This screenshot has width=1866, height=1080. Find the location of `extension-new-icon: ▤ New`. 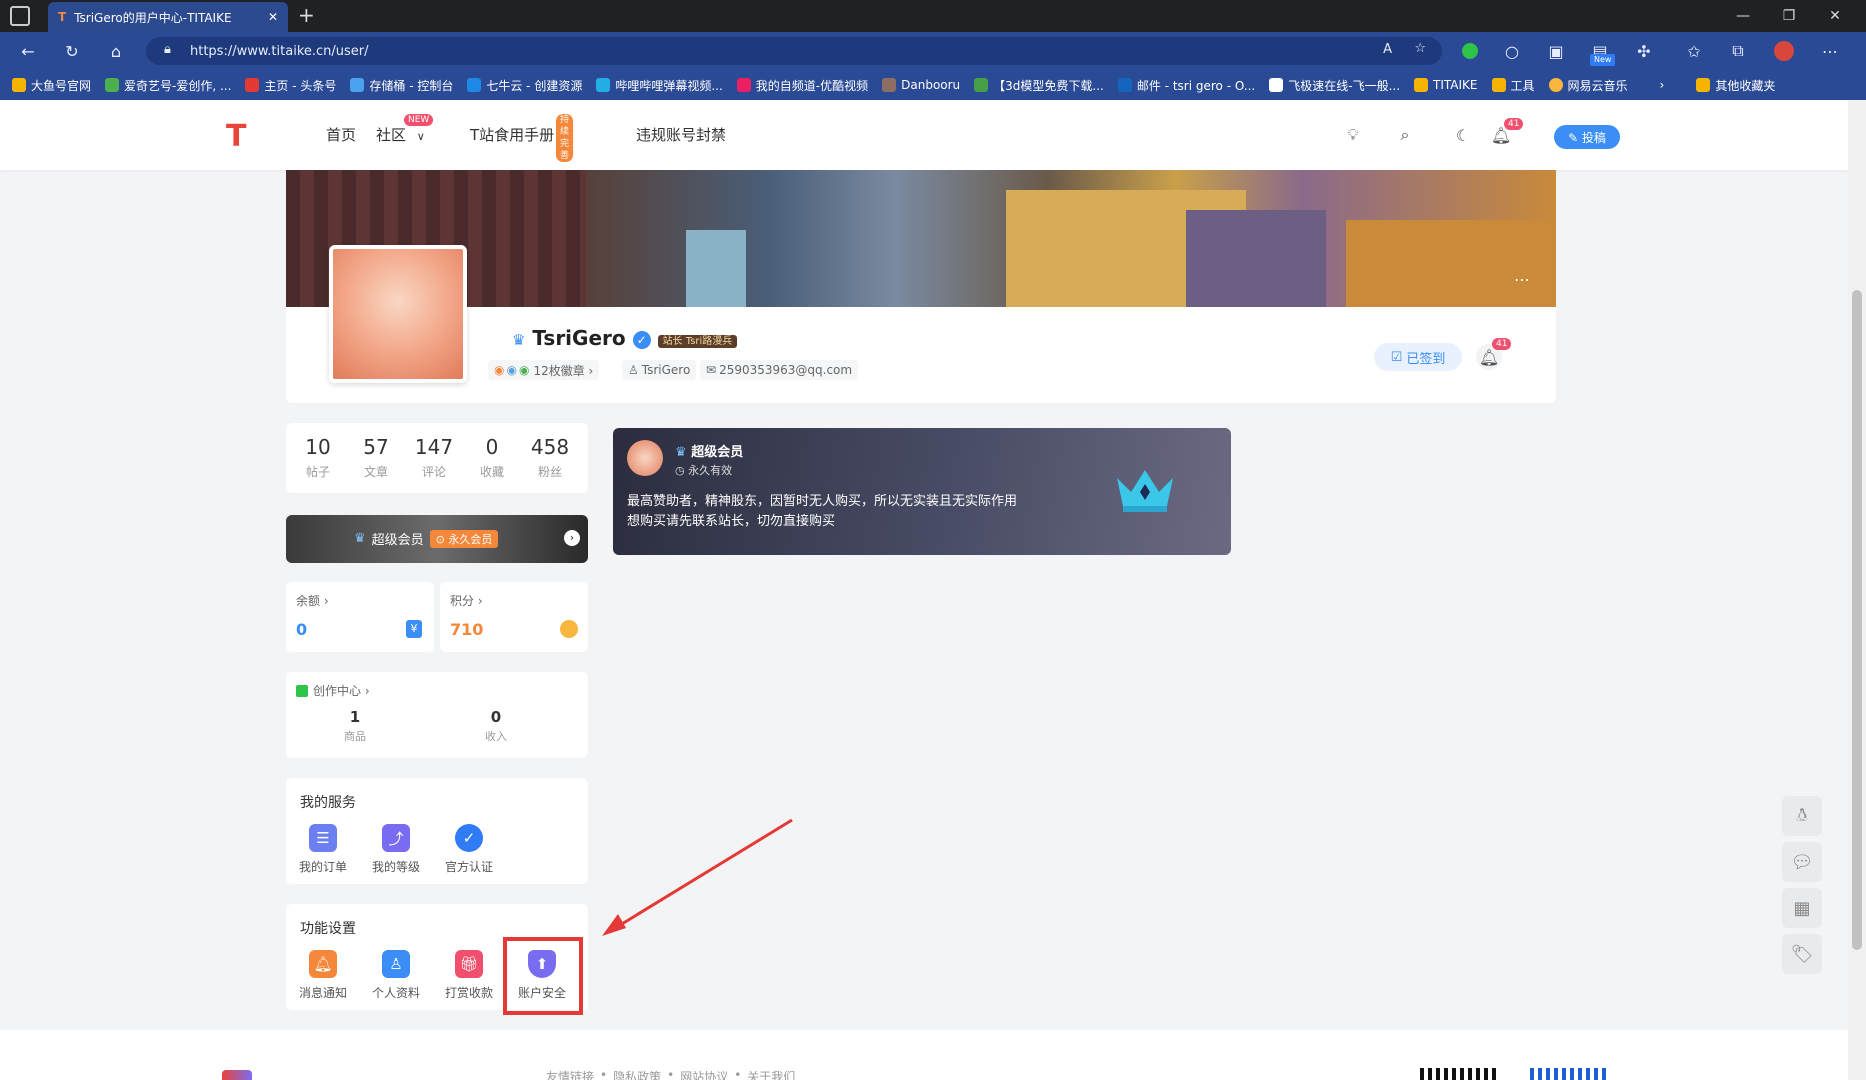

extension-new-icon: ▤ New is located at coordinates (1602, 53).